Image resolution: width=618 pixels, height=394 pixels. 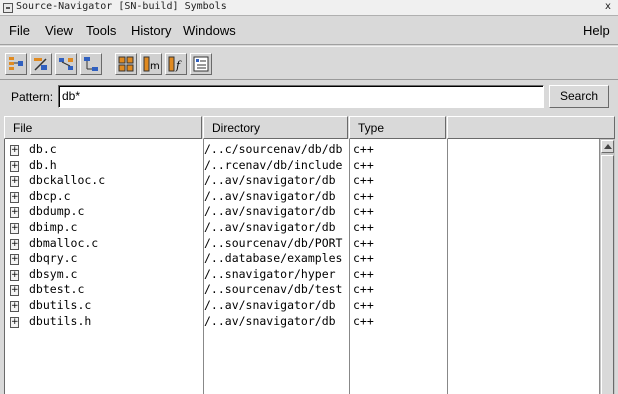 I want to click on table-row: + dbutils.h /..av/snavigator/db c++, so click(x=302, y=321).